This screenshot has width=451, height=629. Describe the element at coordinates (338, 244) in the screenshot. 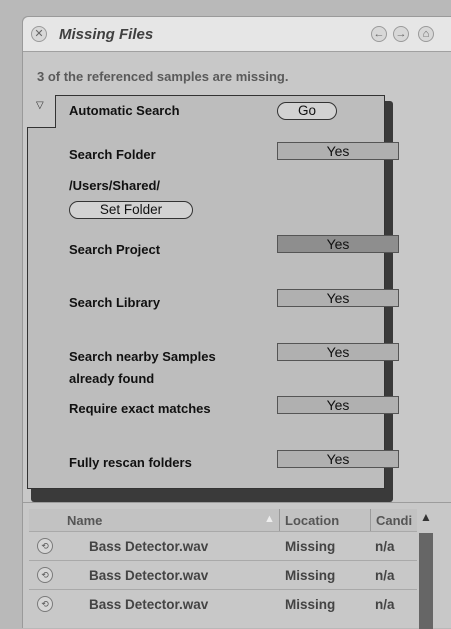

I see `search-project-toggle: Yes` at that location.